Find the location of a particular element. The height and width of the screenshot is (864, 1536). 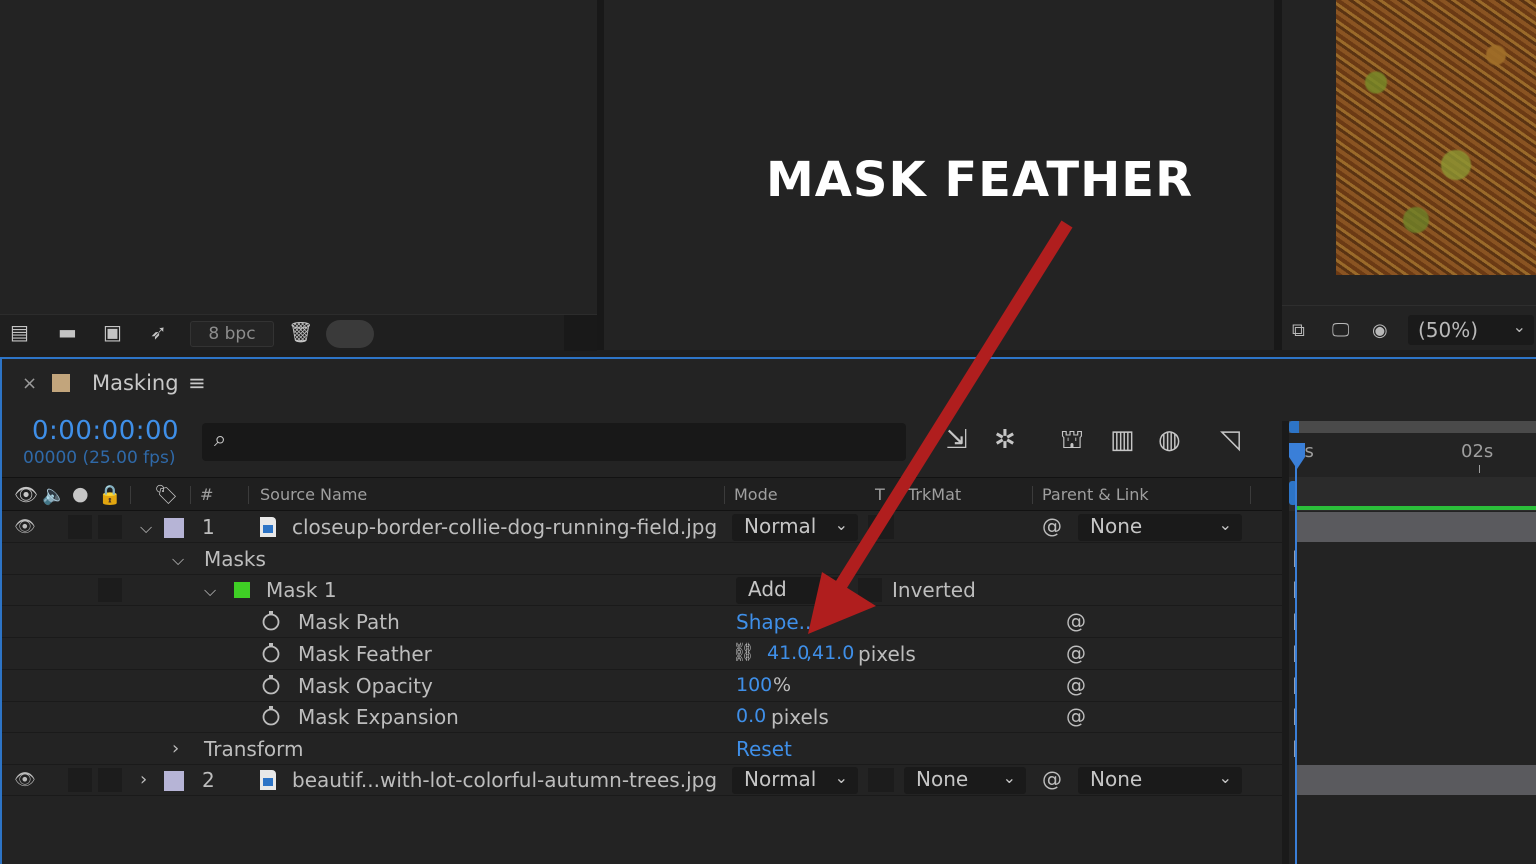

close-icon: × is located at coordinates (29, 383).